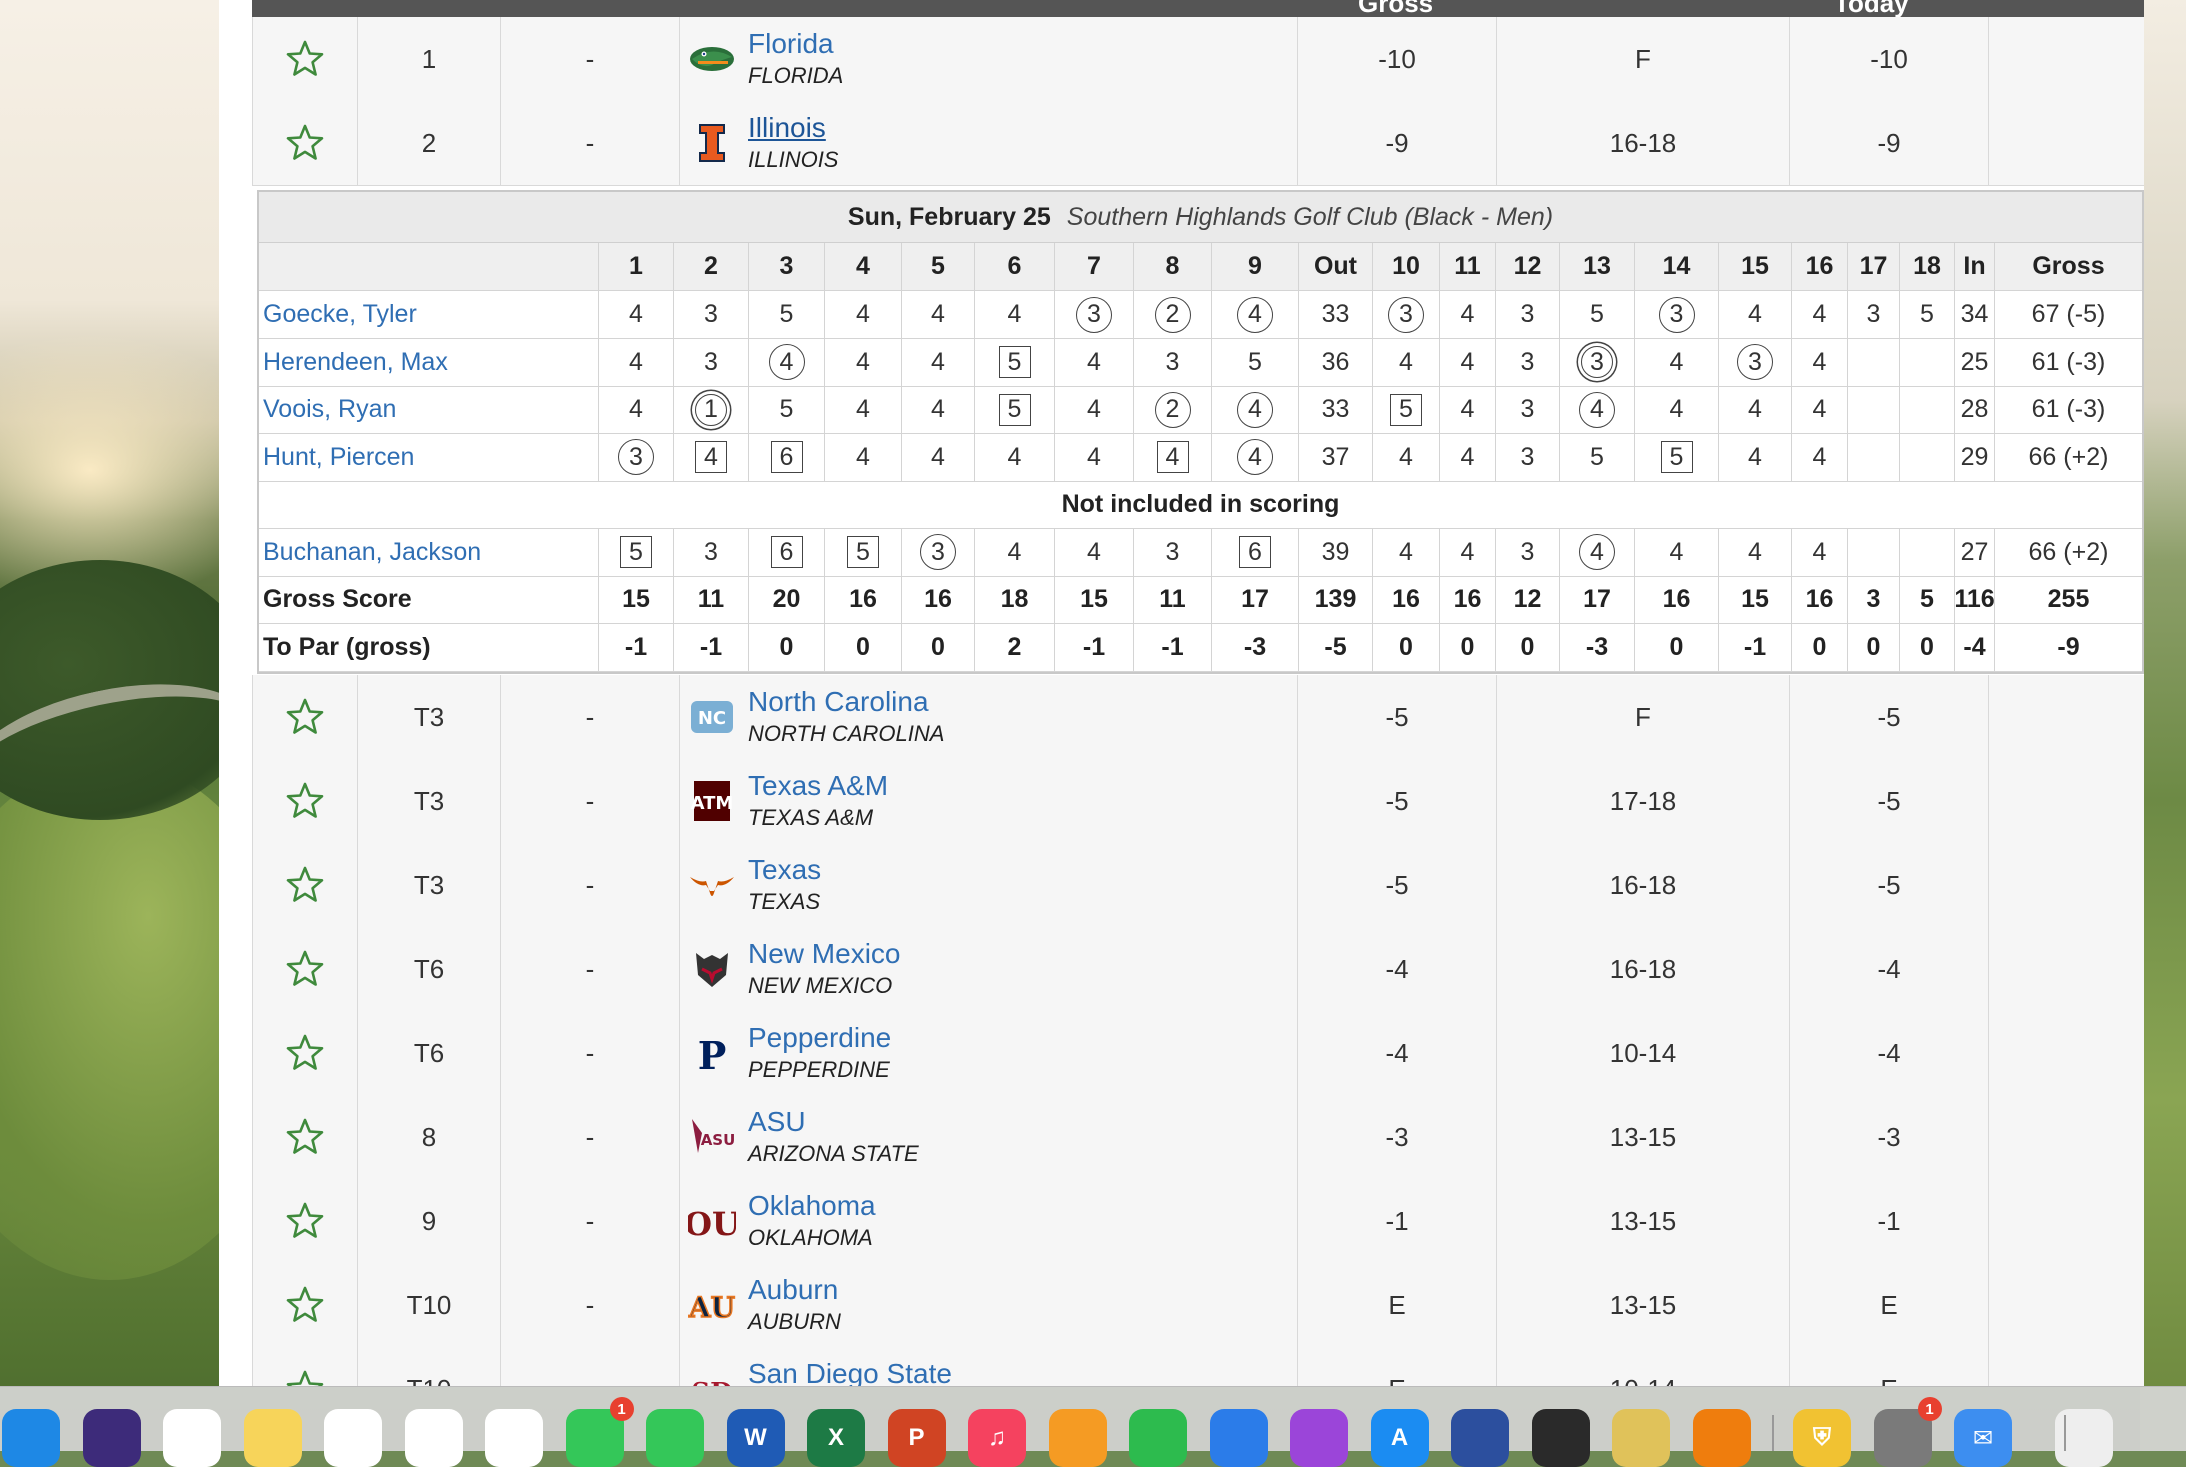  Describe the element at coordinates (1480, 1438) in the screenshot. I see `family-icon` at that location.